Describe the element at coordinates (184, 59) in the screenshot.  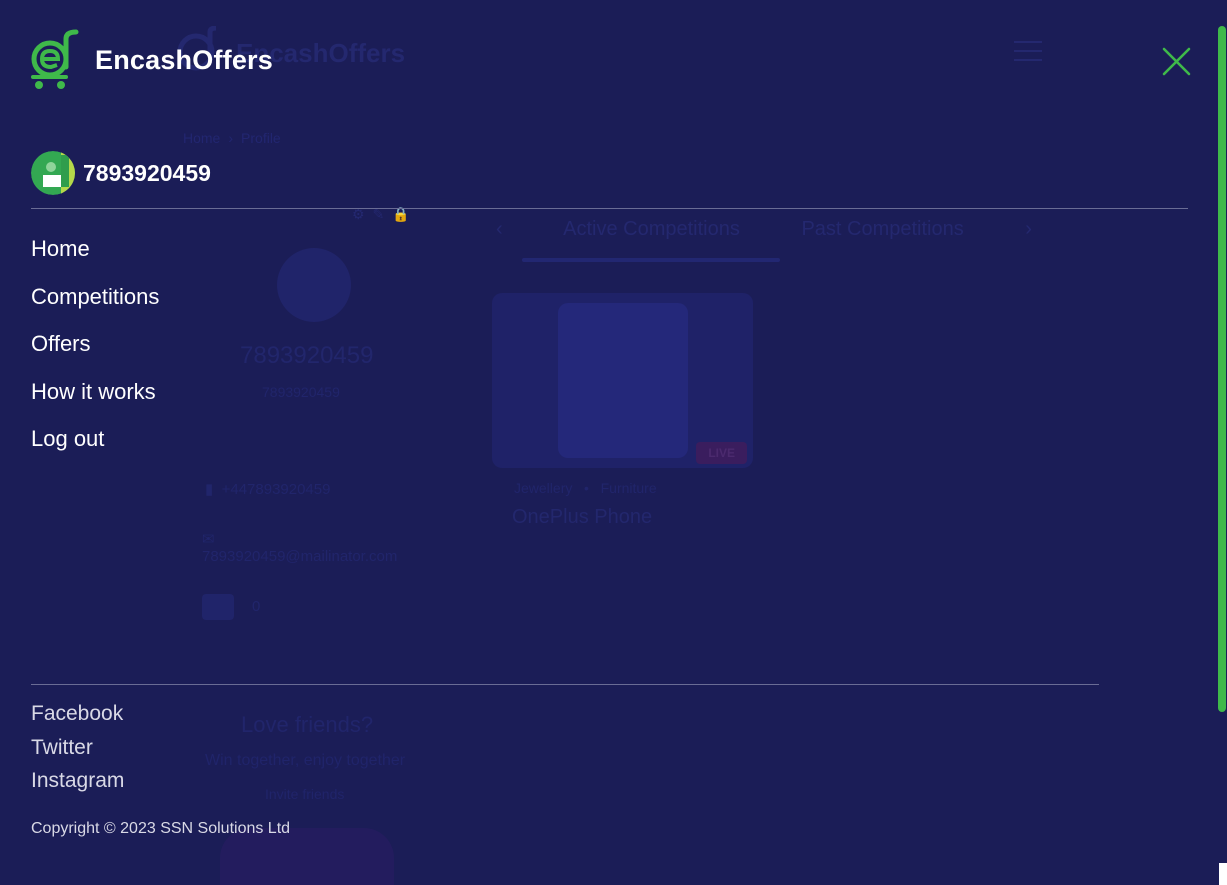
I see `brand-name: EncashOffers` at that location.